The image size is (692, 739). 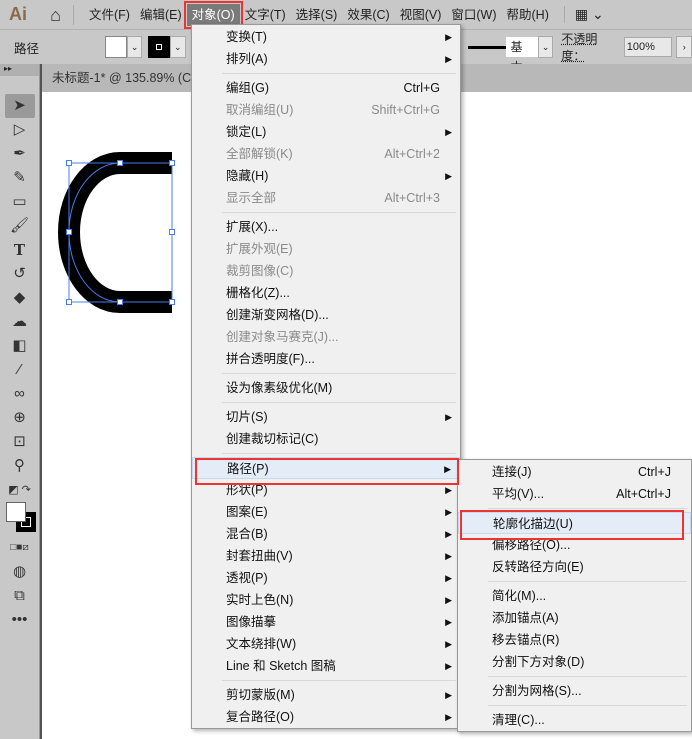 I want to click on menu-item-label: 分割下方对象(D), so click(x=538, y=662).